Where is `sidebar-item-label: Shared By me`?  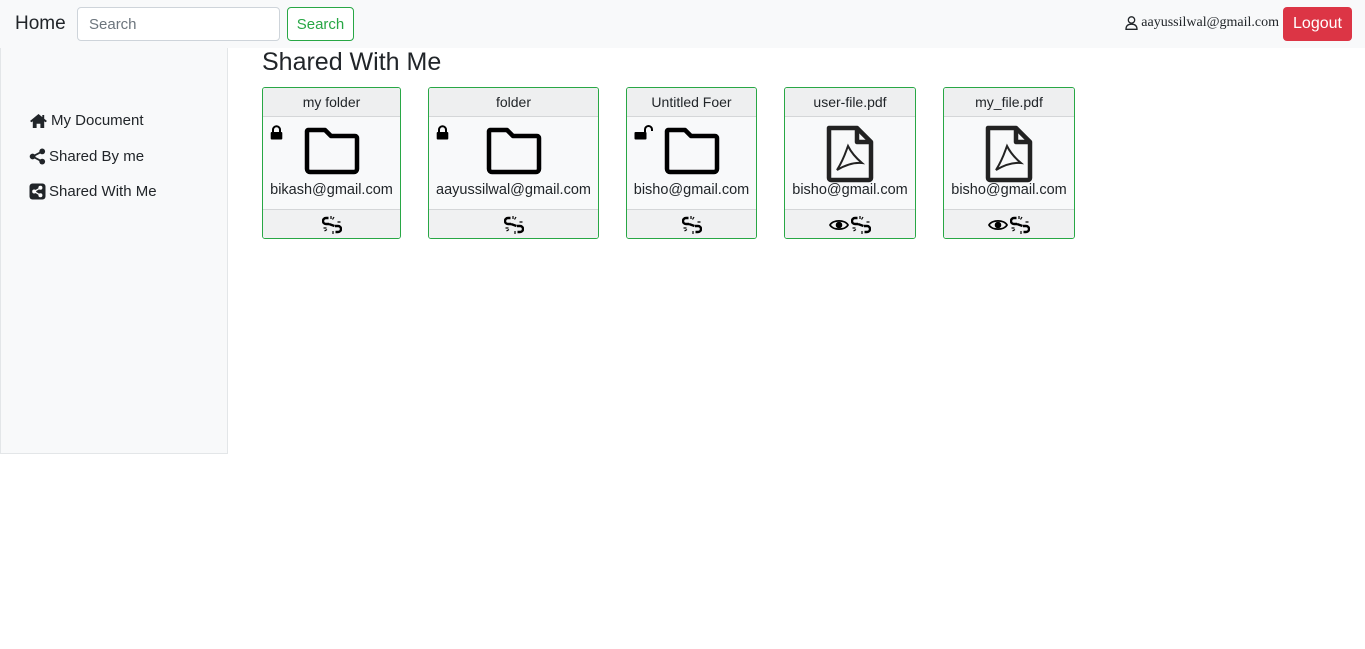
sidebar-item-label: Shared By me is located at coordinates (97, 156).